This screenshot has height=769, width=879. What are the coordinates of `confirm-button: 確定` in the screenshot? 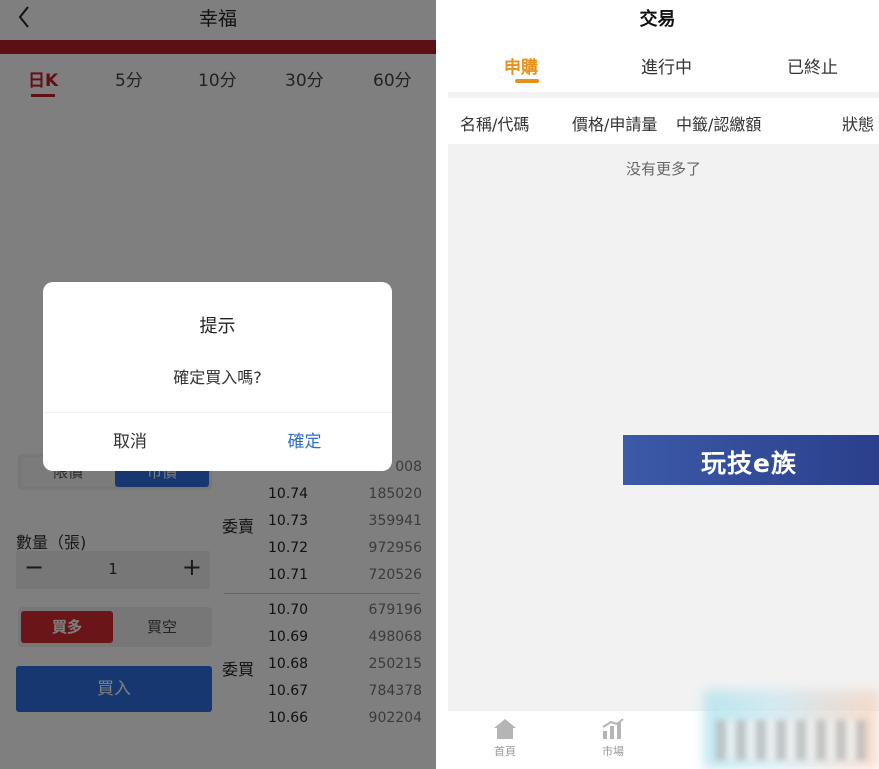 It's located at (304, 442).